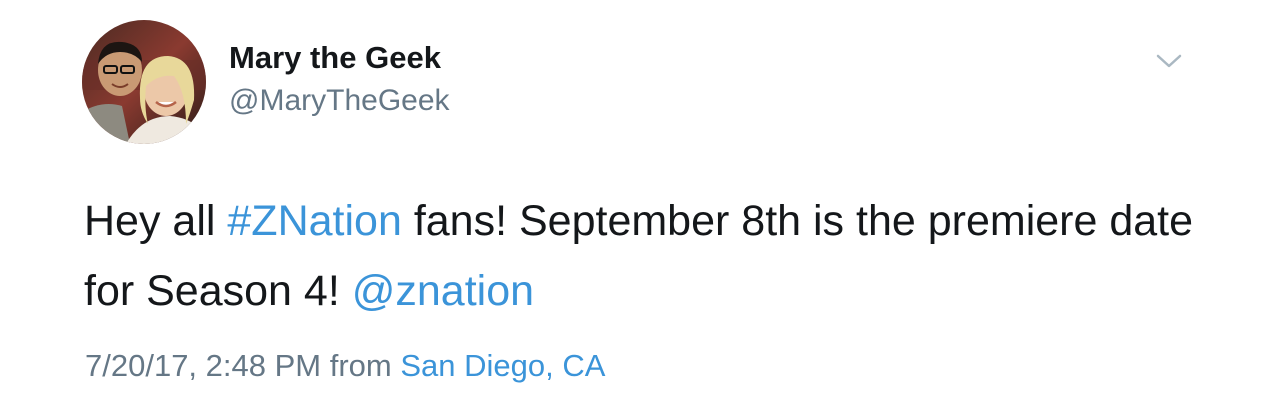 This screenshot has height=402, width=1277. Describe the element at coordinates (335, 58) in the screenshot. I see `display-name: Mary the Geek` at that location.